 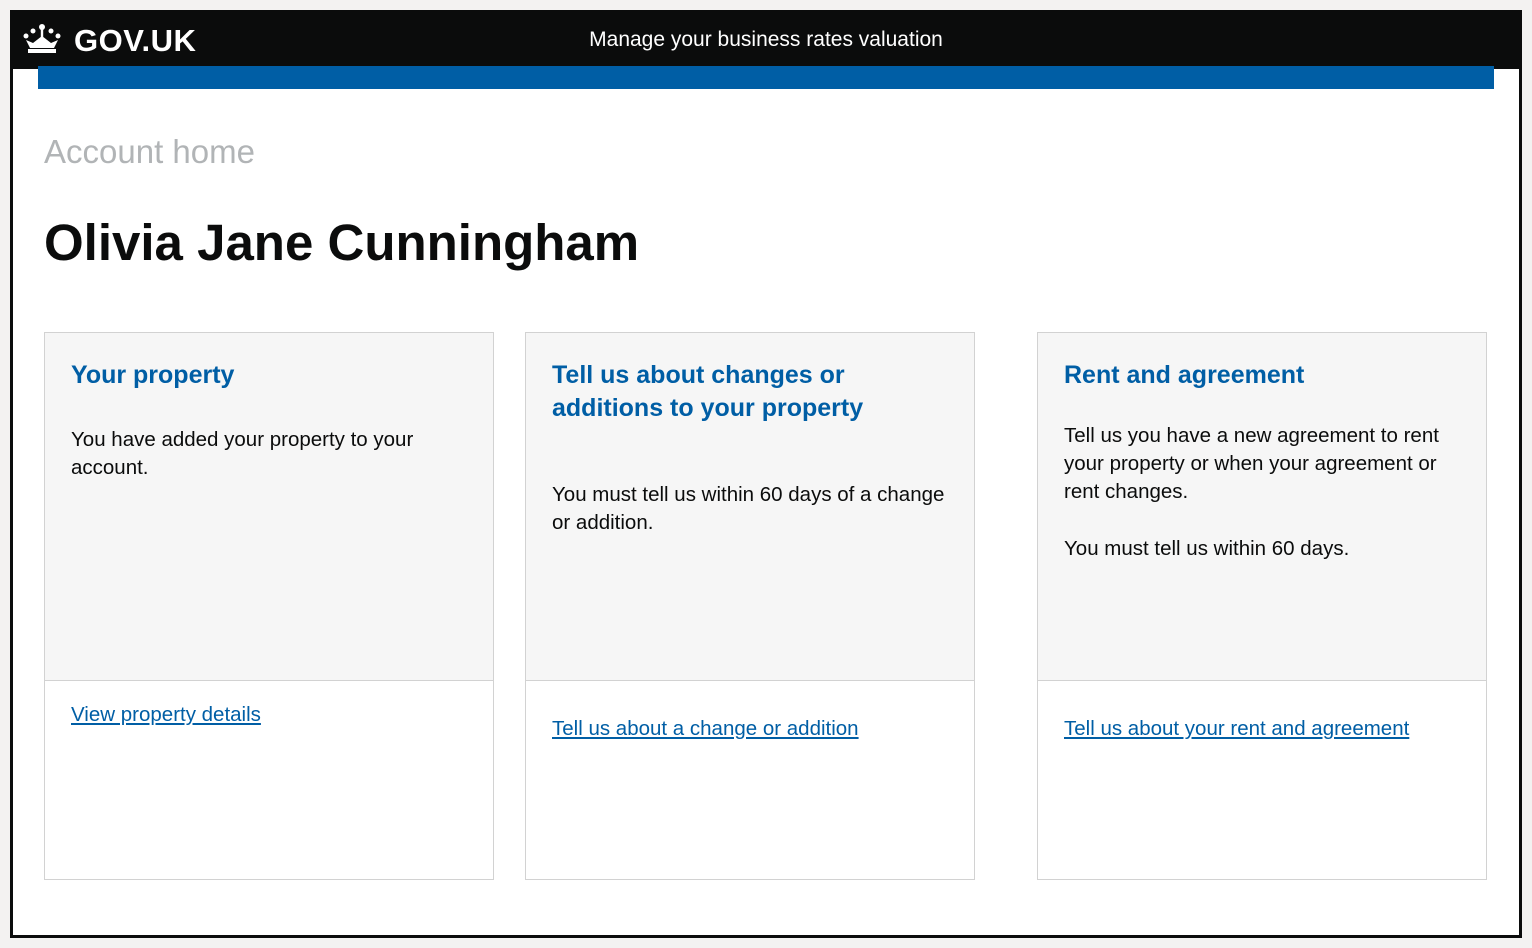 I want to click on card-heading: Your property, so click(x=153, y=375).